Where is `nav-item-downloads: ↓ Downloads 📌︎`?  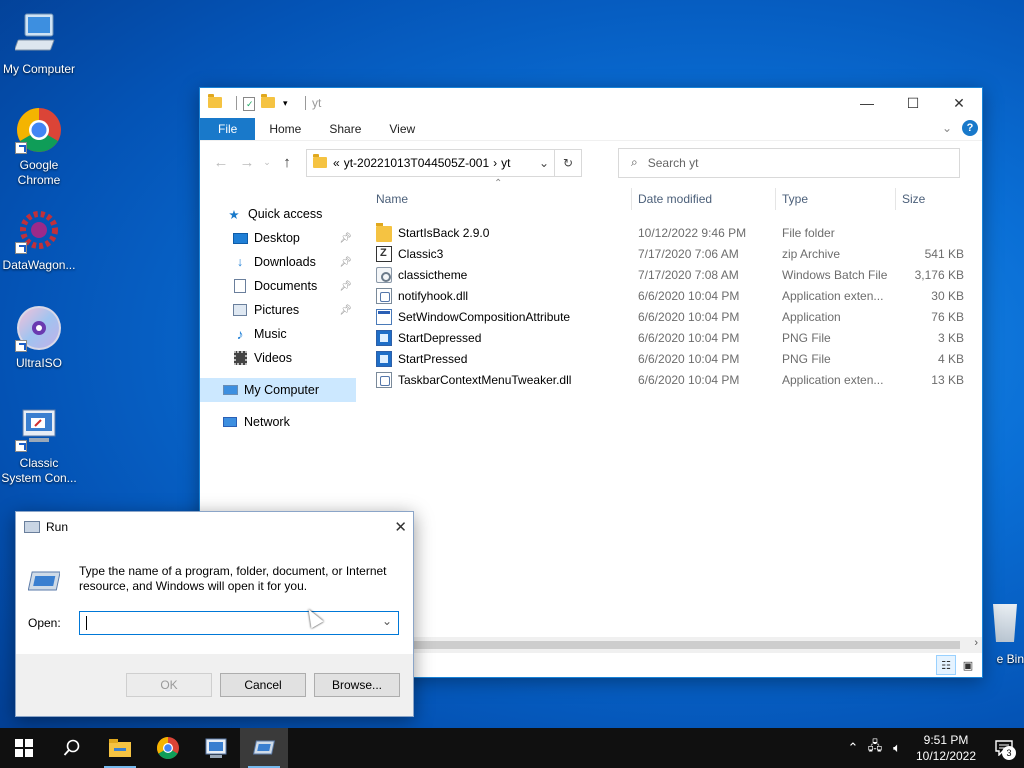 nav-item-downloads: ↓ Downloads 📌︎ is located at coordinates (278, 262).